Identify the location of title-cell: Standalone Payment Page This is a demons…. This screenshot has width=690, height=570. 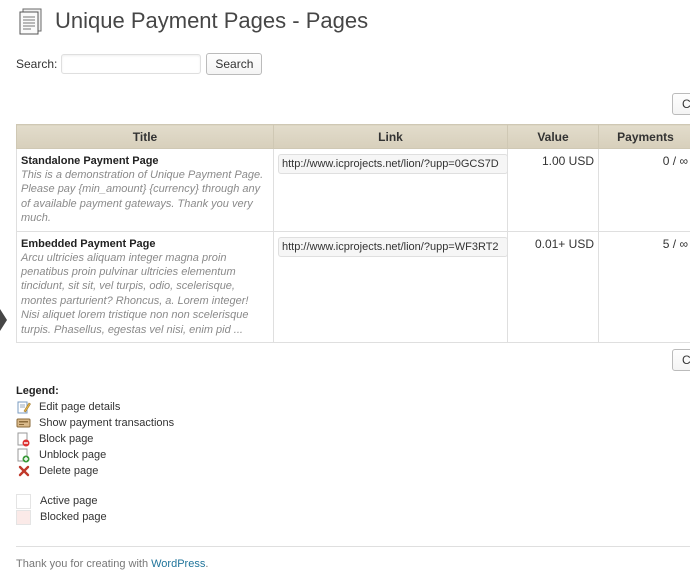
(145, 190).